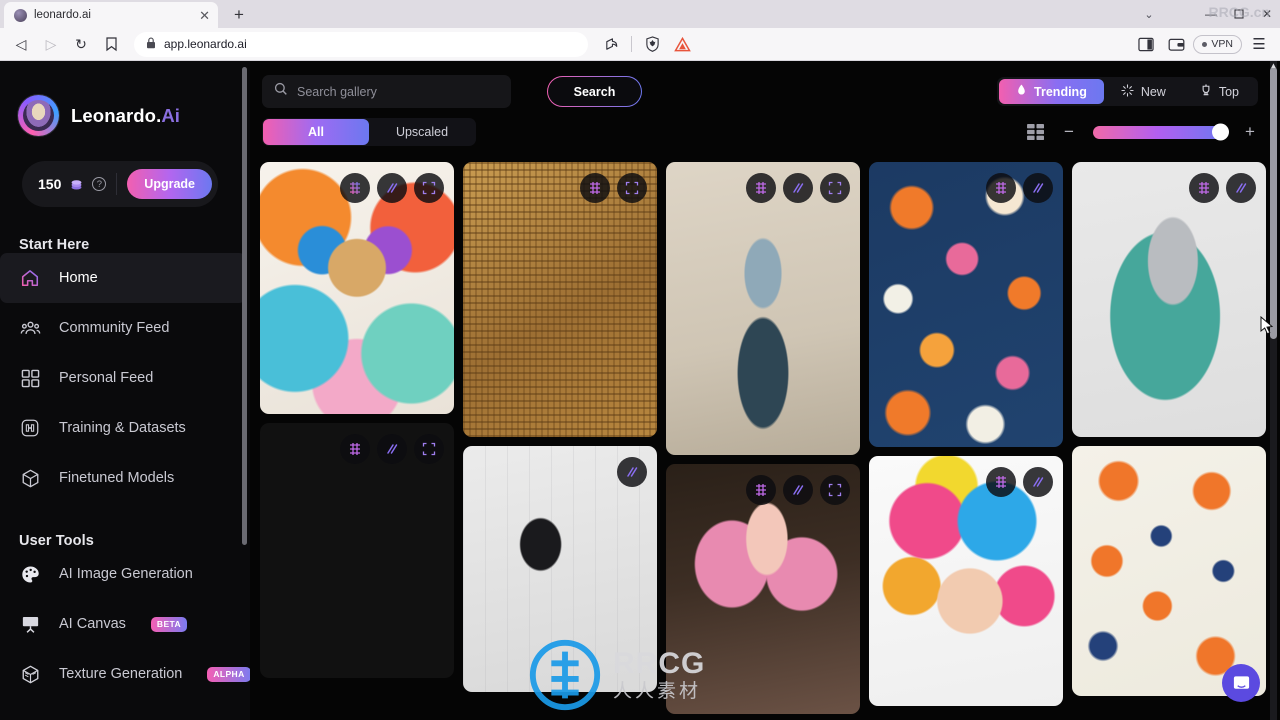 The width and height of the screenshot is (1280, 720). What do you see at coordinates (765, 103) in the screenshot?
I see `gallery-toolbar: Search Trending New` at bounding box center [765, 103].